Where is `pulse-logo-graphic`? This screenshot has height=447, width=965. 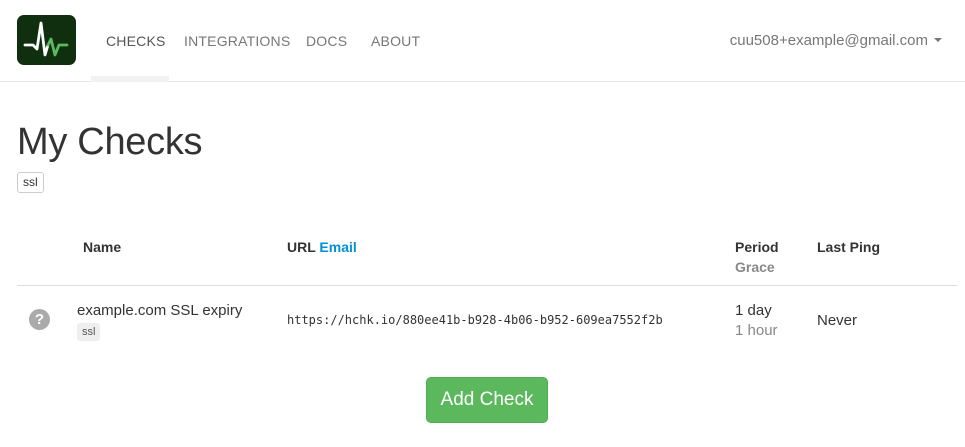
pulse-logo-graphic is located at coordinates (46, 39).